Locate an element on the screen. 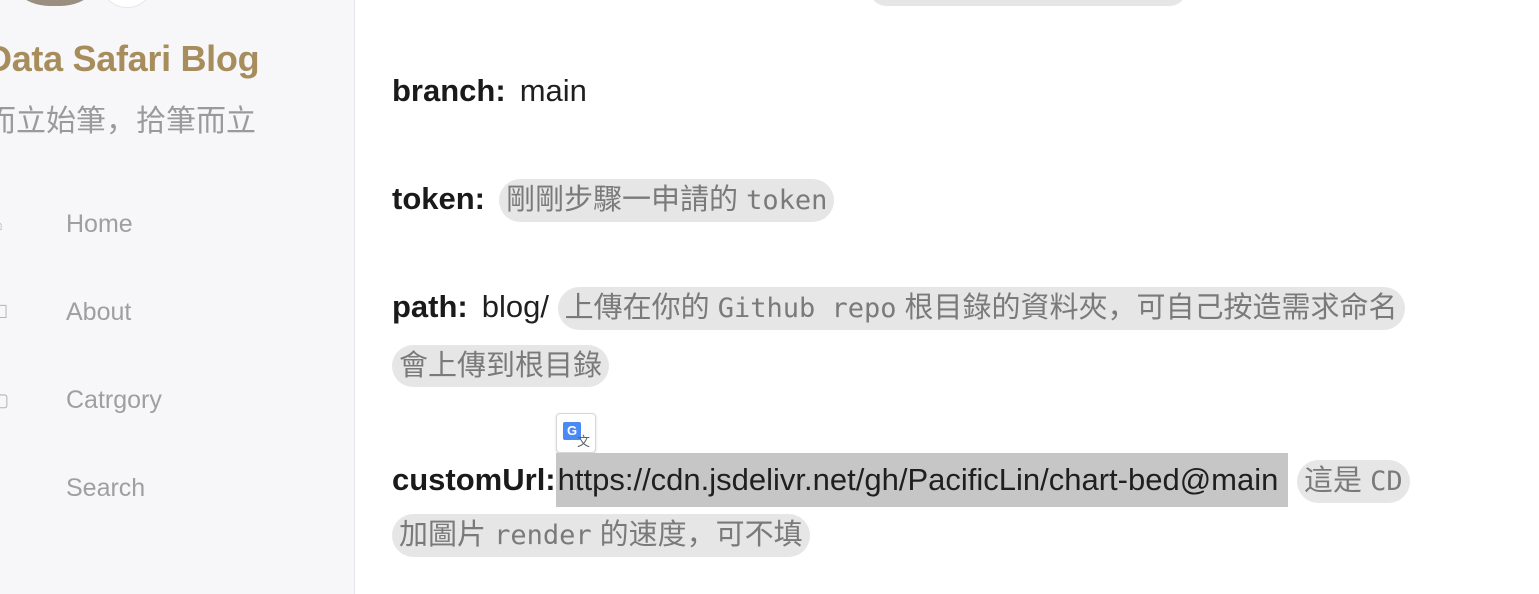 The width and height of the screenshot is (1539, 594). sidebar-nav: ⌂ Home ☐ About ▢ Catrgory ⌕ Search is located at coordinates (177, 356).